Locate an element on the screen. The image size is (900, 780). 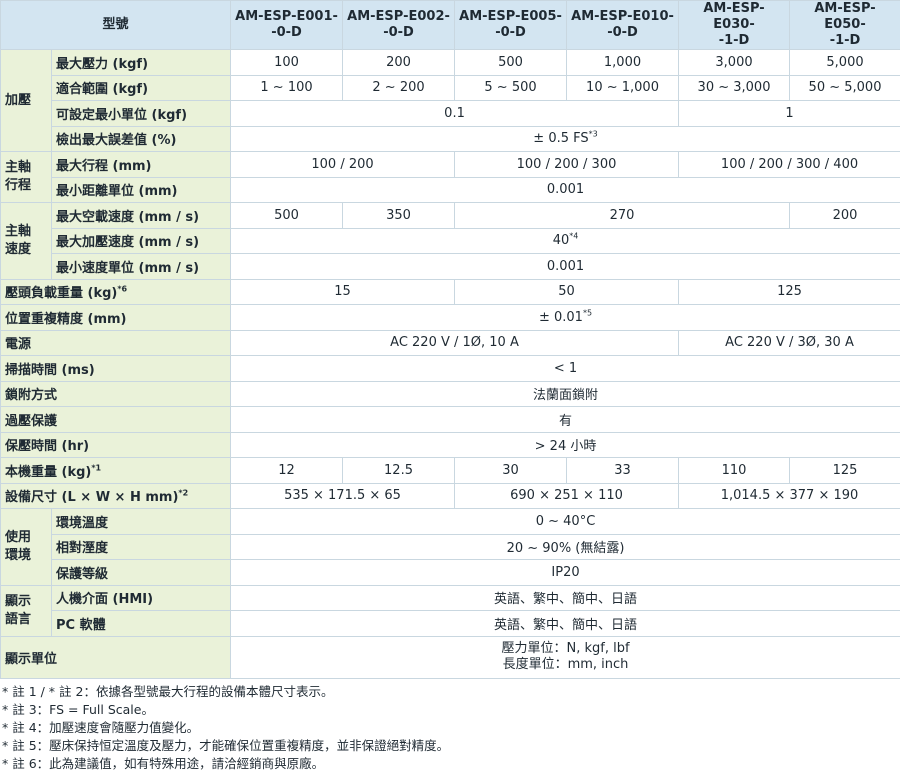
row-locking: 鎖附方式 法蘭面鎖附 is located at coordinates (450, 393).